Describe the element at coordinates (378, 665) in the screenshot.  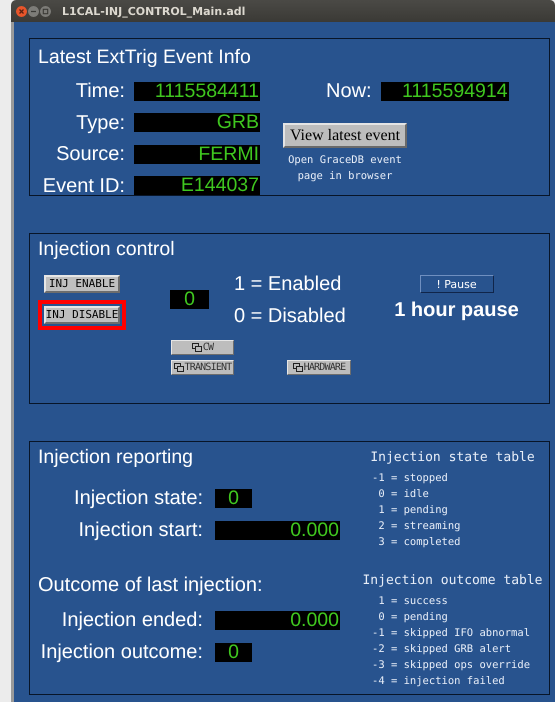
I see `code-value: -3` at that location.